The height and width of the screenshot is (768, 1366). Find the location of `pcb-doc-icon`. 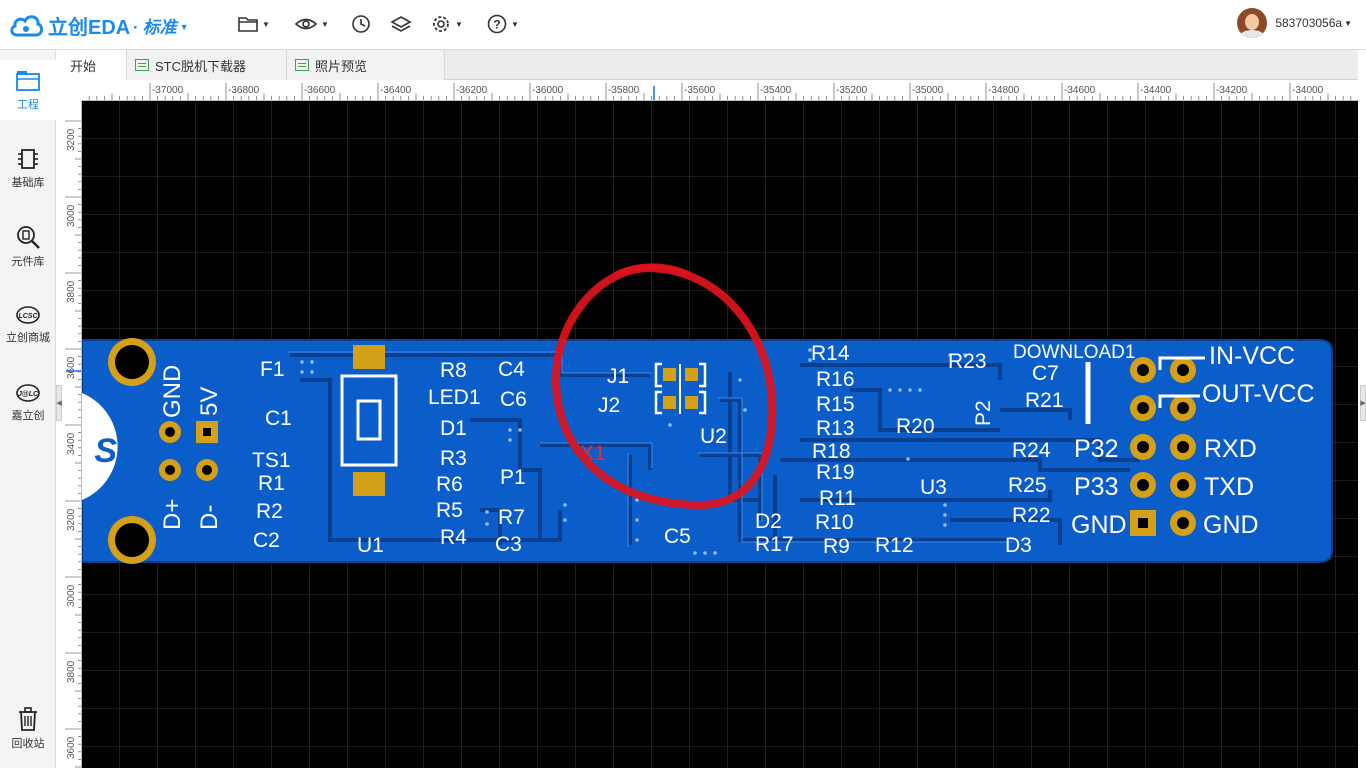

pcb-doc-icon is located at coordinates (302, 65).